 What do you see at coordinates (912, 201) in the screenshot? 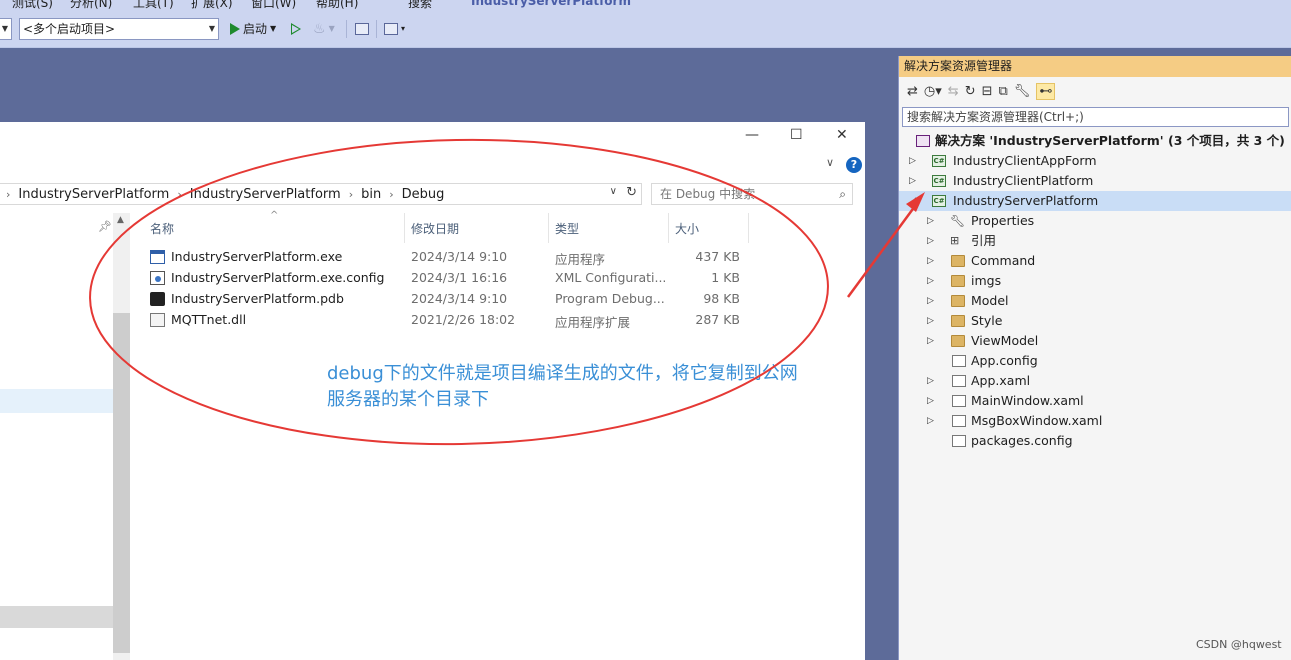
I see `collapse-arrow-icon: ◢` at bounding box center [912, 201].